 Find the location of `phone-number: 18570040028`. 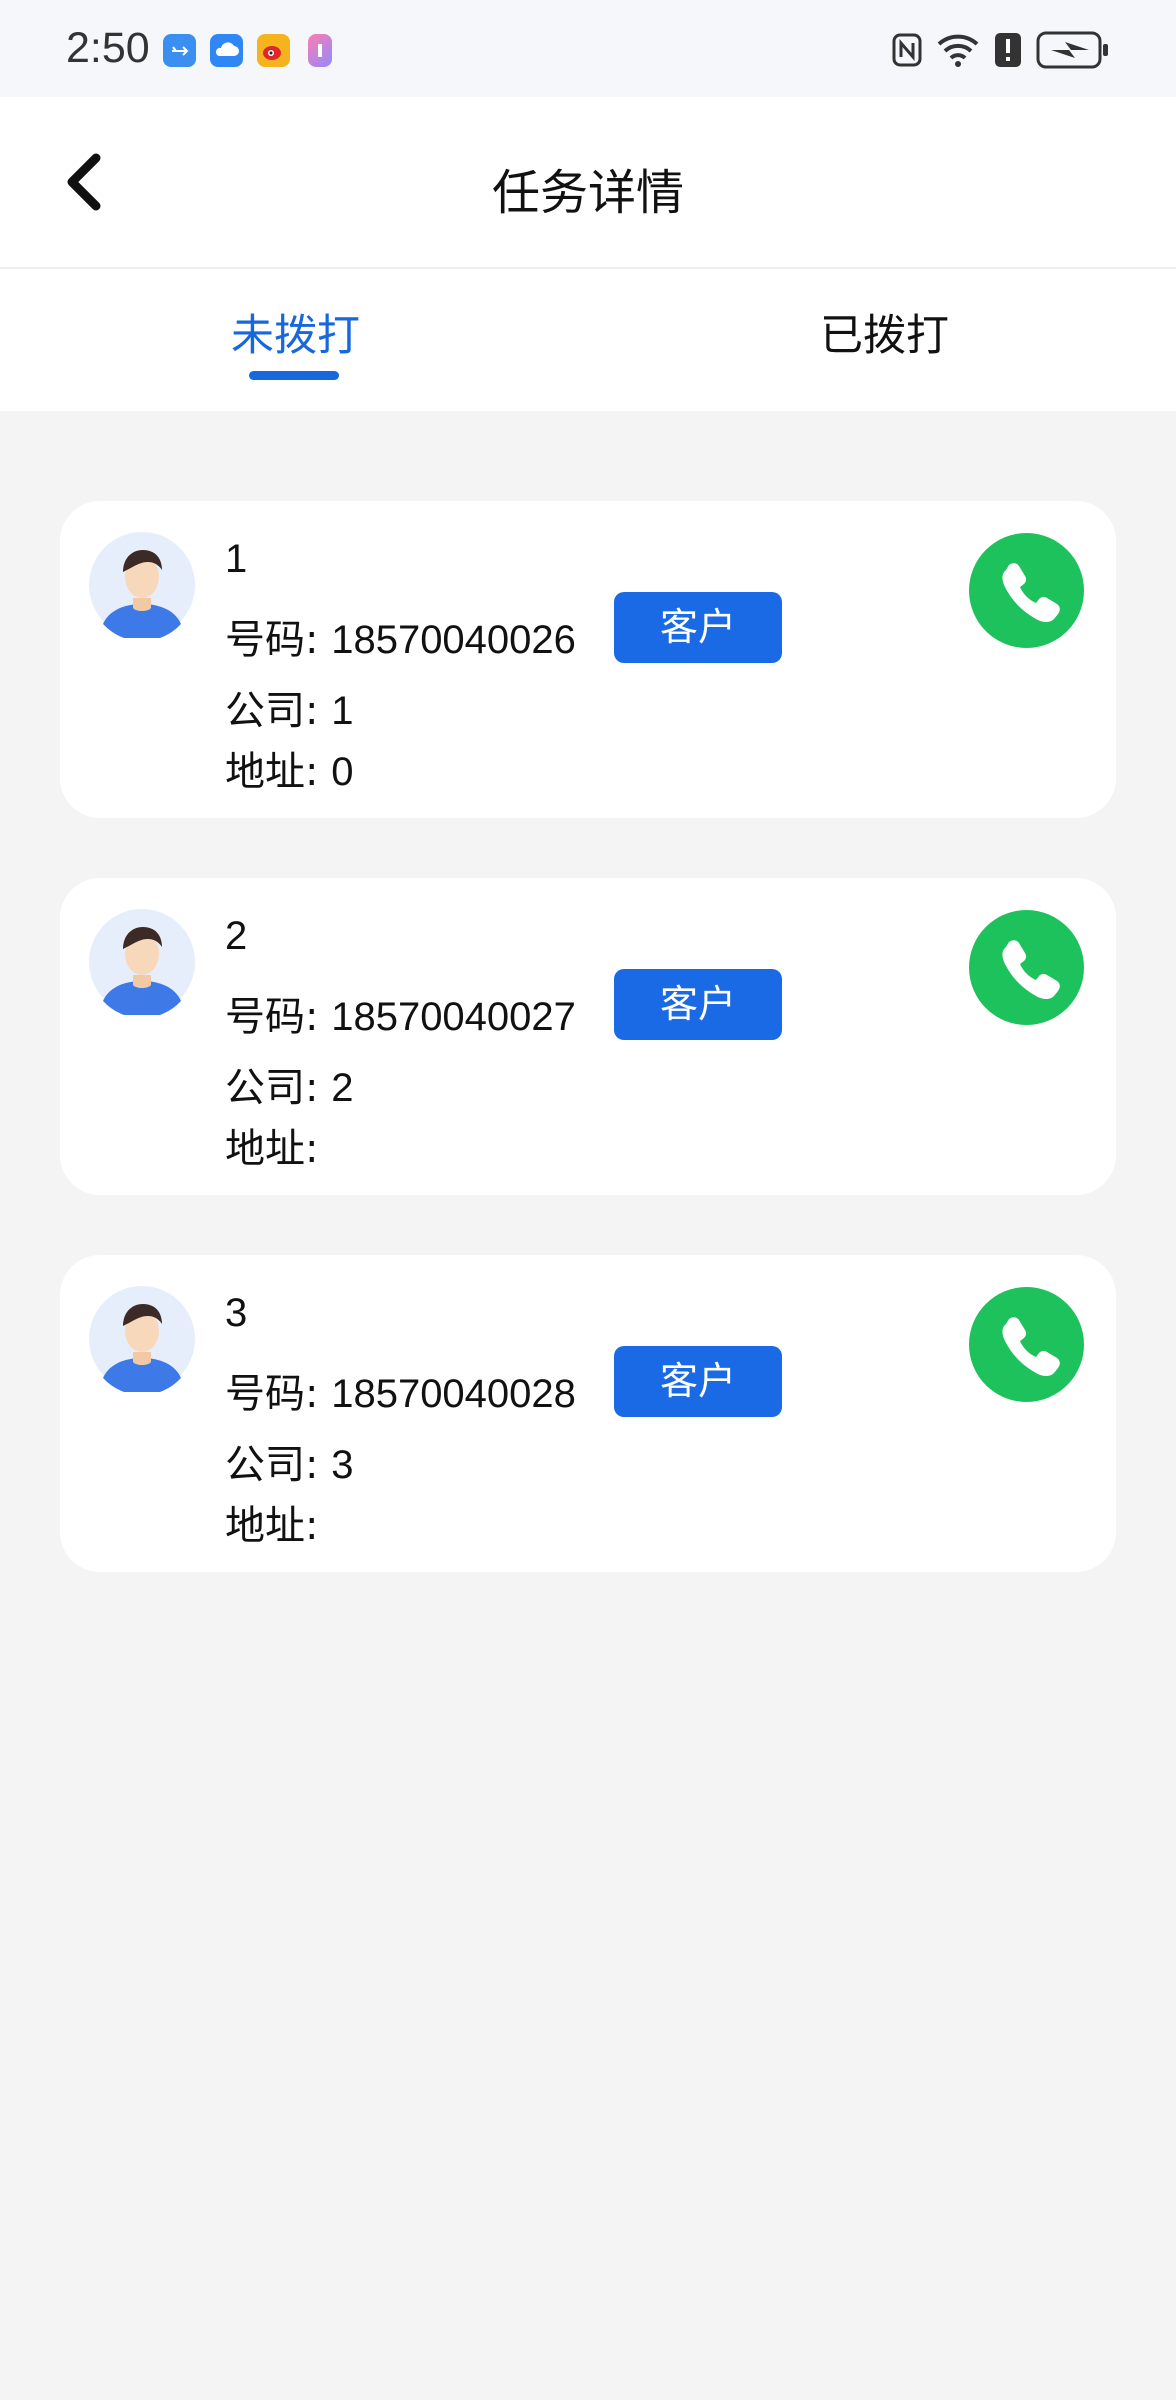

phone-number: 18570040028 is located at coordinates (453, 1394).